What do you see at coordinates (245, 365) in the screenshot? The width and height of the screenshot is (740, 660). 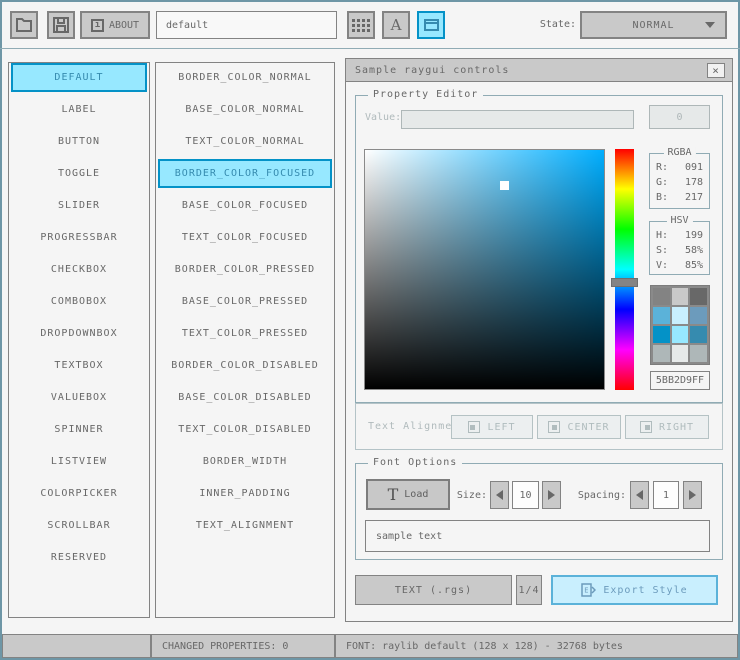 I see `property-item-border-color-disabled: BORDER_COLOR_DISABLED` at bounding box center [245, 365].